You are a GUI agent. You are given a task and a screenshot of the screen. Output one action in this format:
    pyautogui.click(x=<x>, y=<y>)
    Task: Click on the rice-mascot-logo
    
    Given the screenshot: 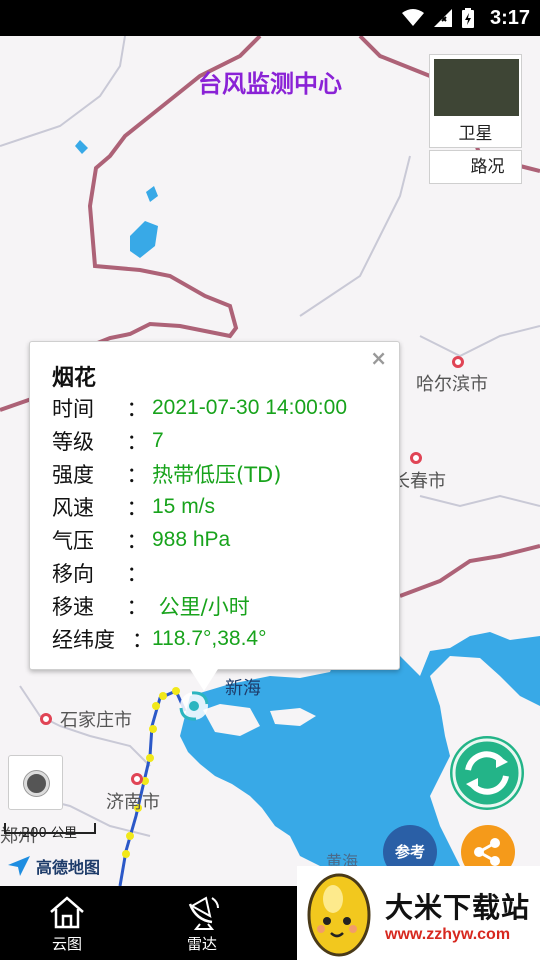 What is the action you would take?
    pyautogui.click(x=339, y=915)
    